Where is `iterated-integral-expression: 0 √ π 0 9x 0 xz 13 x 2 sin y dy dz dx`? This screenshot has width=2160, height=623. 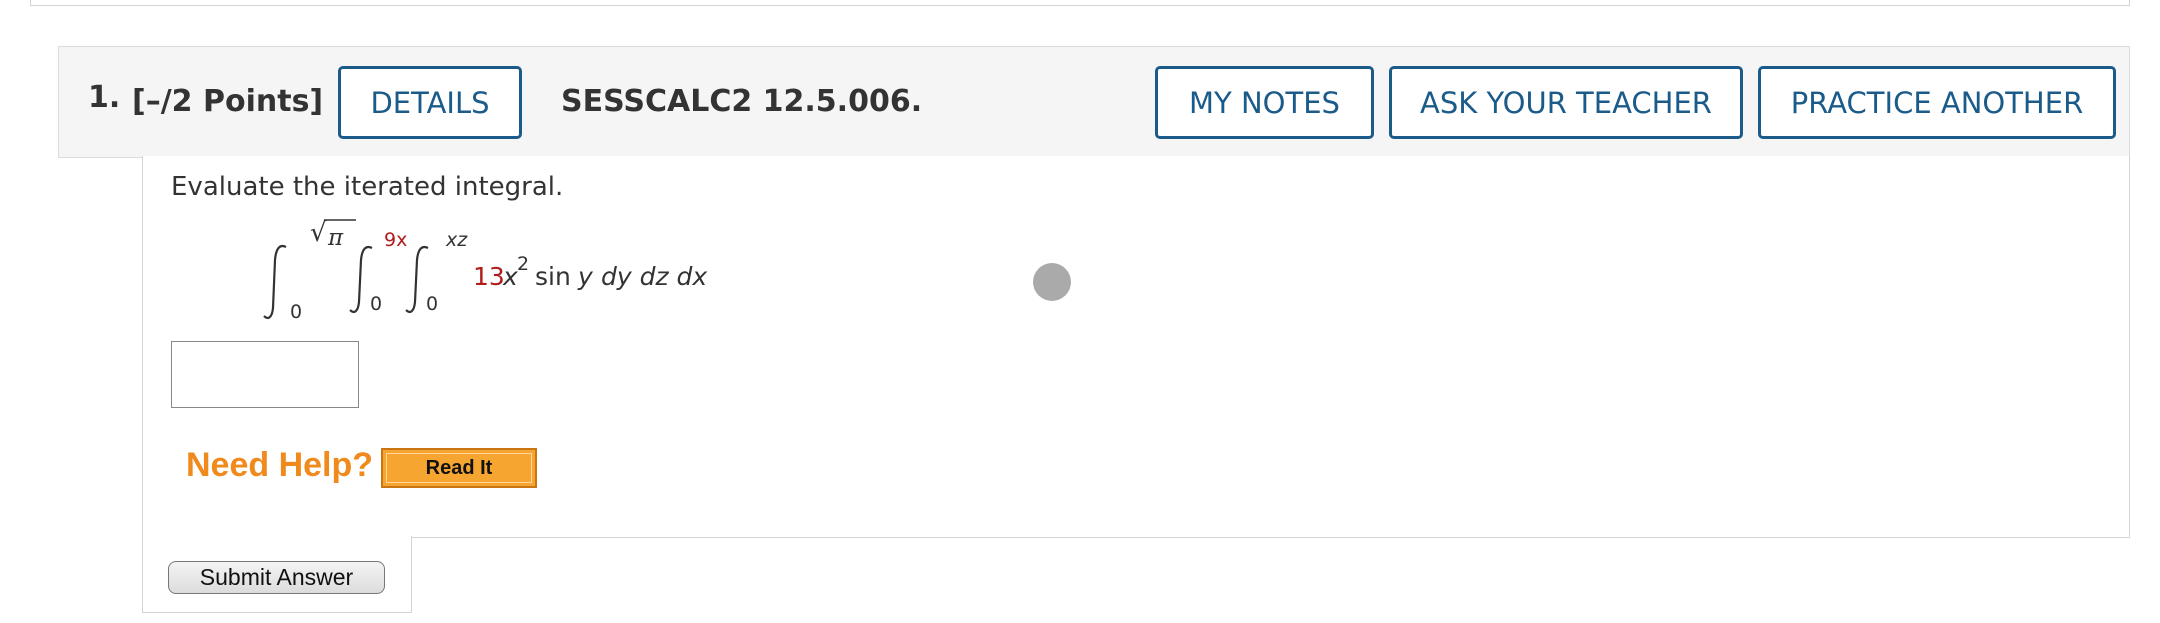 iterated-integral-expression: 0 √ π 0 9x 0 xz 13 x 2 sin y dy dz dx is located at coordinates (485, 270).